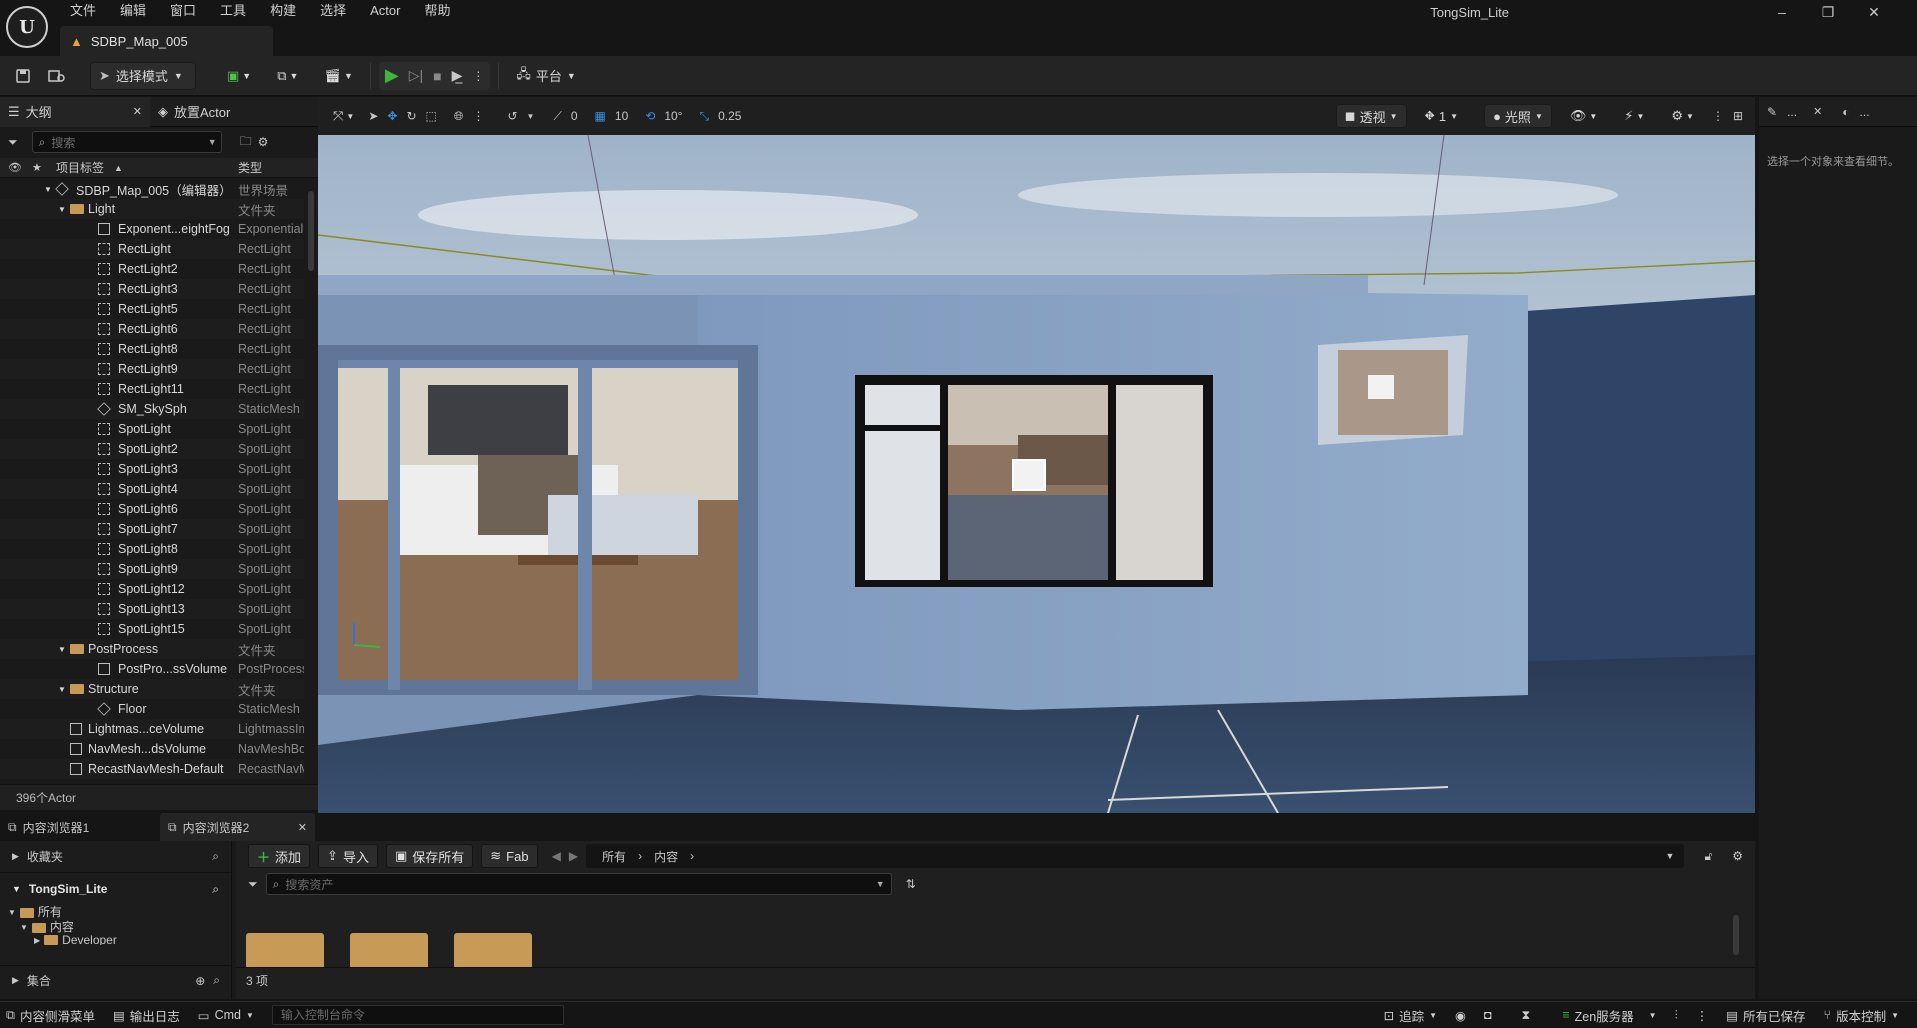  Describe the element at coordinates (573, 856) in the screenshot. I see `forward-icon: ▶` at that location.